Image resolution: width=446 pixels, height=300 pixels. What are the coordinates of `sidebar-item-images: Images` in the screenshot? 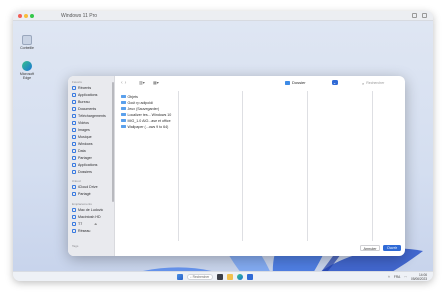 It's located at (81, 130).